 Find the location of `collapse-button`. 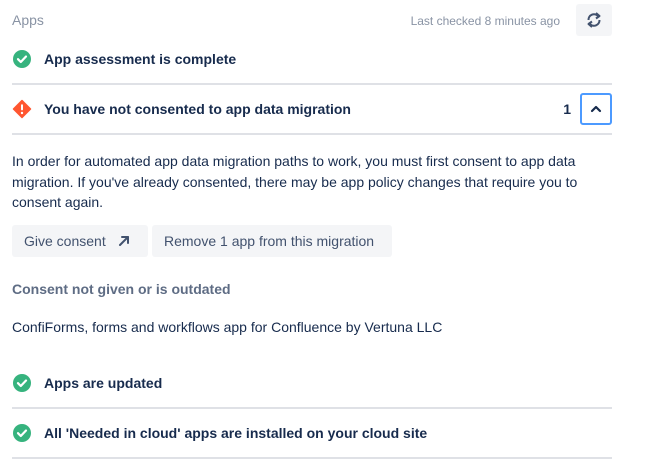

collapse-button is located at coordinates (596, 109).